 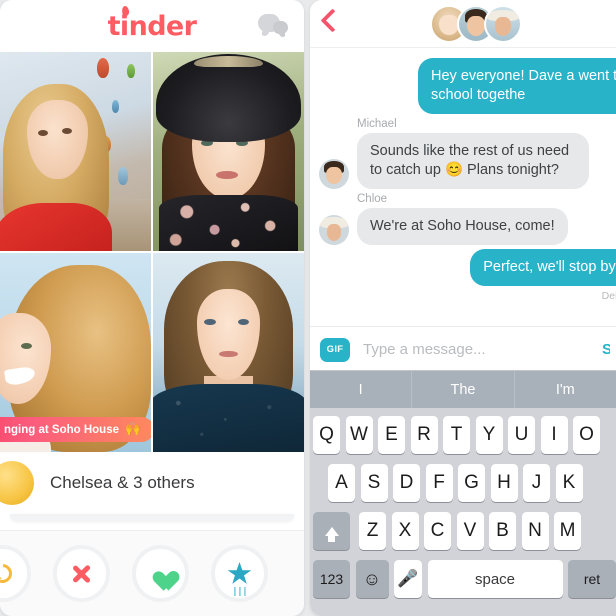 I want to click on avatar-michael, so click(x=334, y=174).